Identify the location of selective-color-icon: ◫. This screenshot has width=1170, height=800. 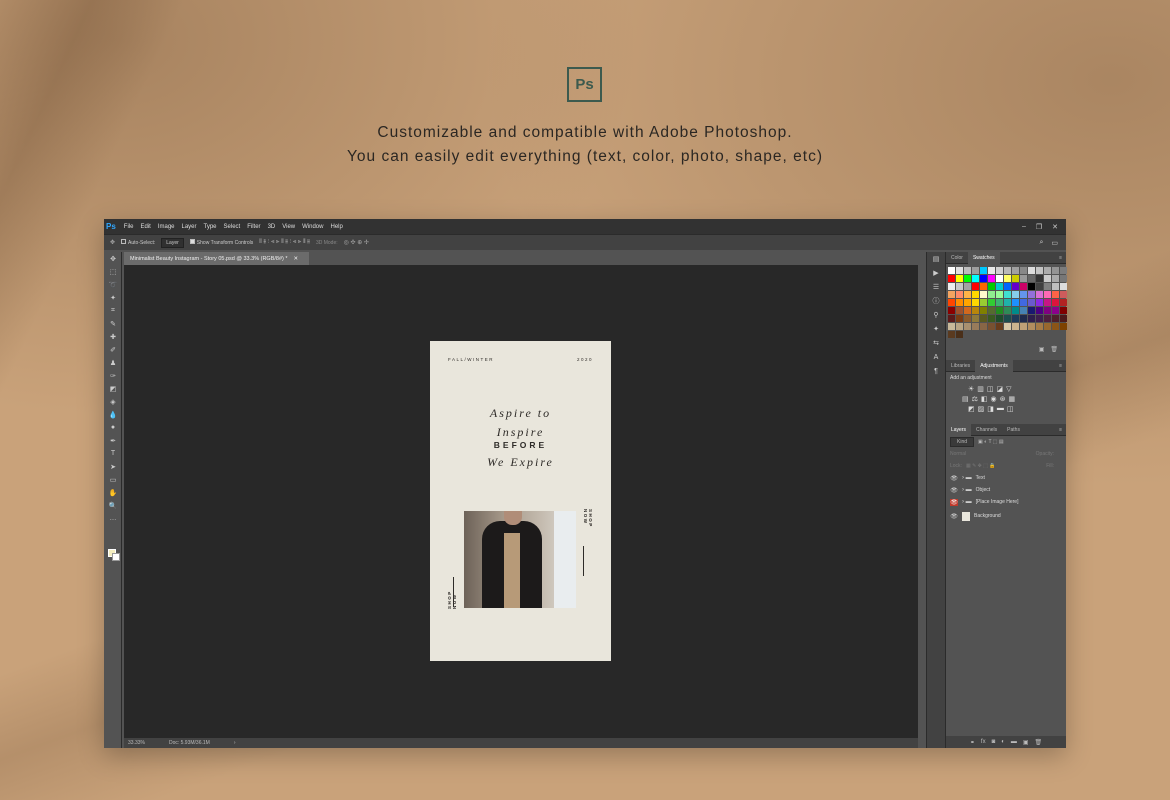
(1010, 409).